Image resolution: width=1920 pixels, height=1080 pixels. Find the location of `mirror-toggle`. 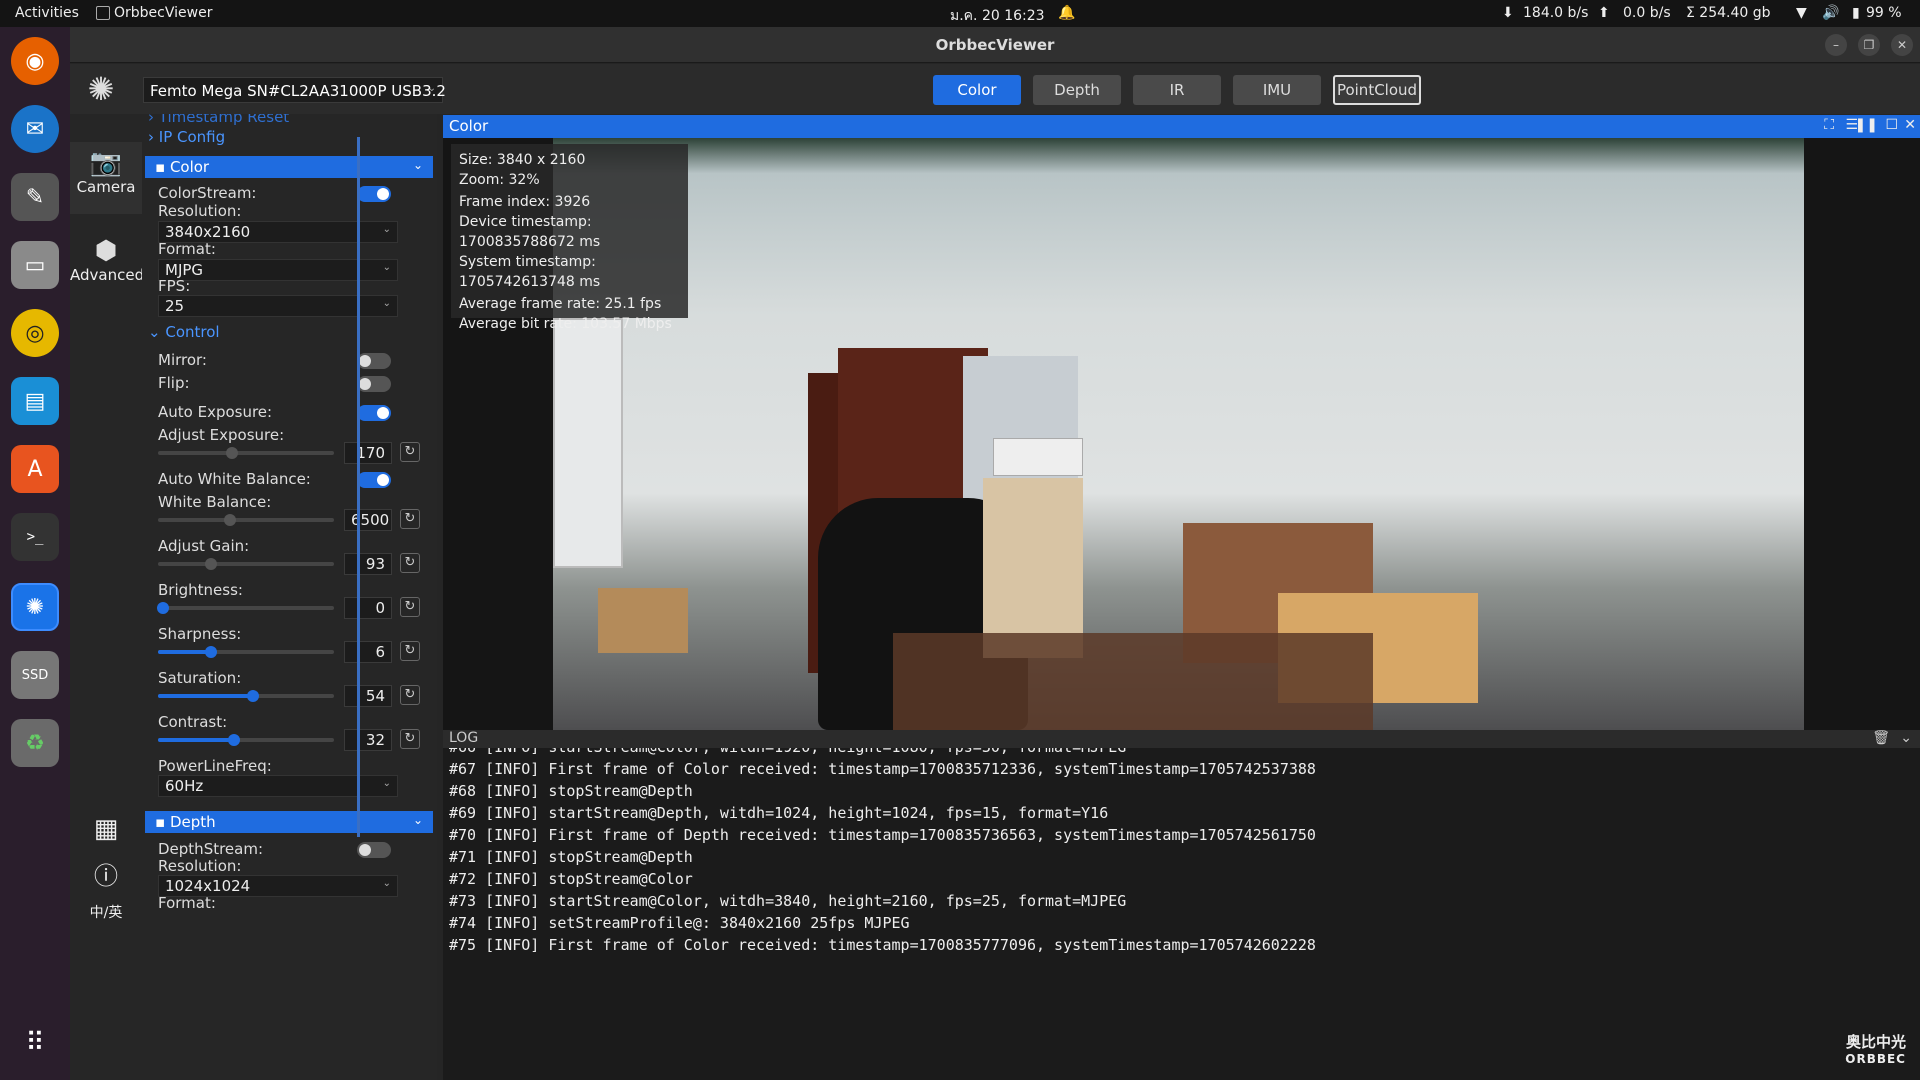

mirror-toggle is located at coordinates (374, 361).